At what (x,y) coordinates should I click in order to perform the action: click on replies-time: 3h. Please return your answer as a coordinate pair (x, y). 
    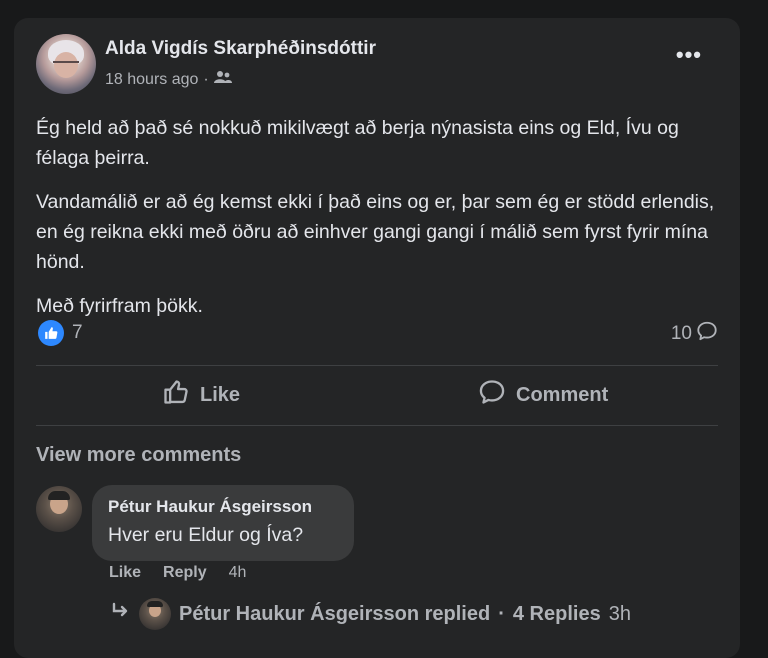
    Looking at the image, I should click on (619, 613).